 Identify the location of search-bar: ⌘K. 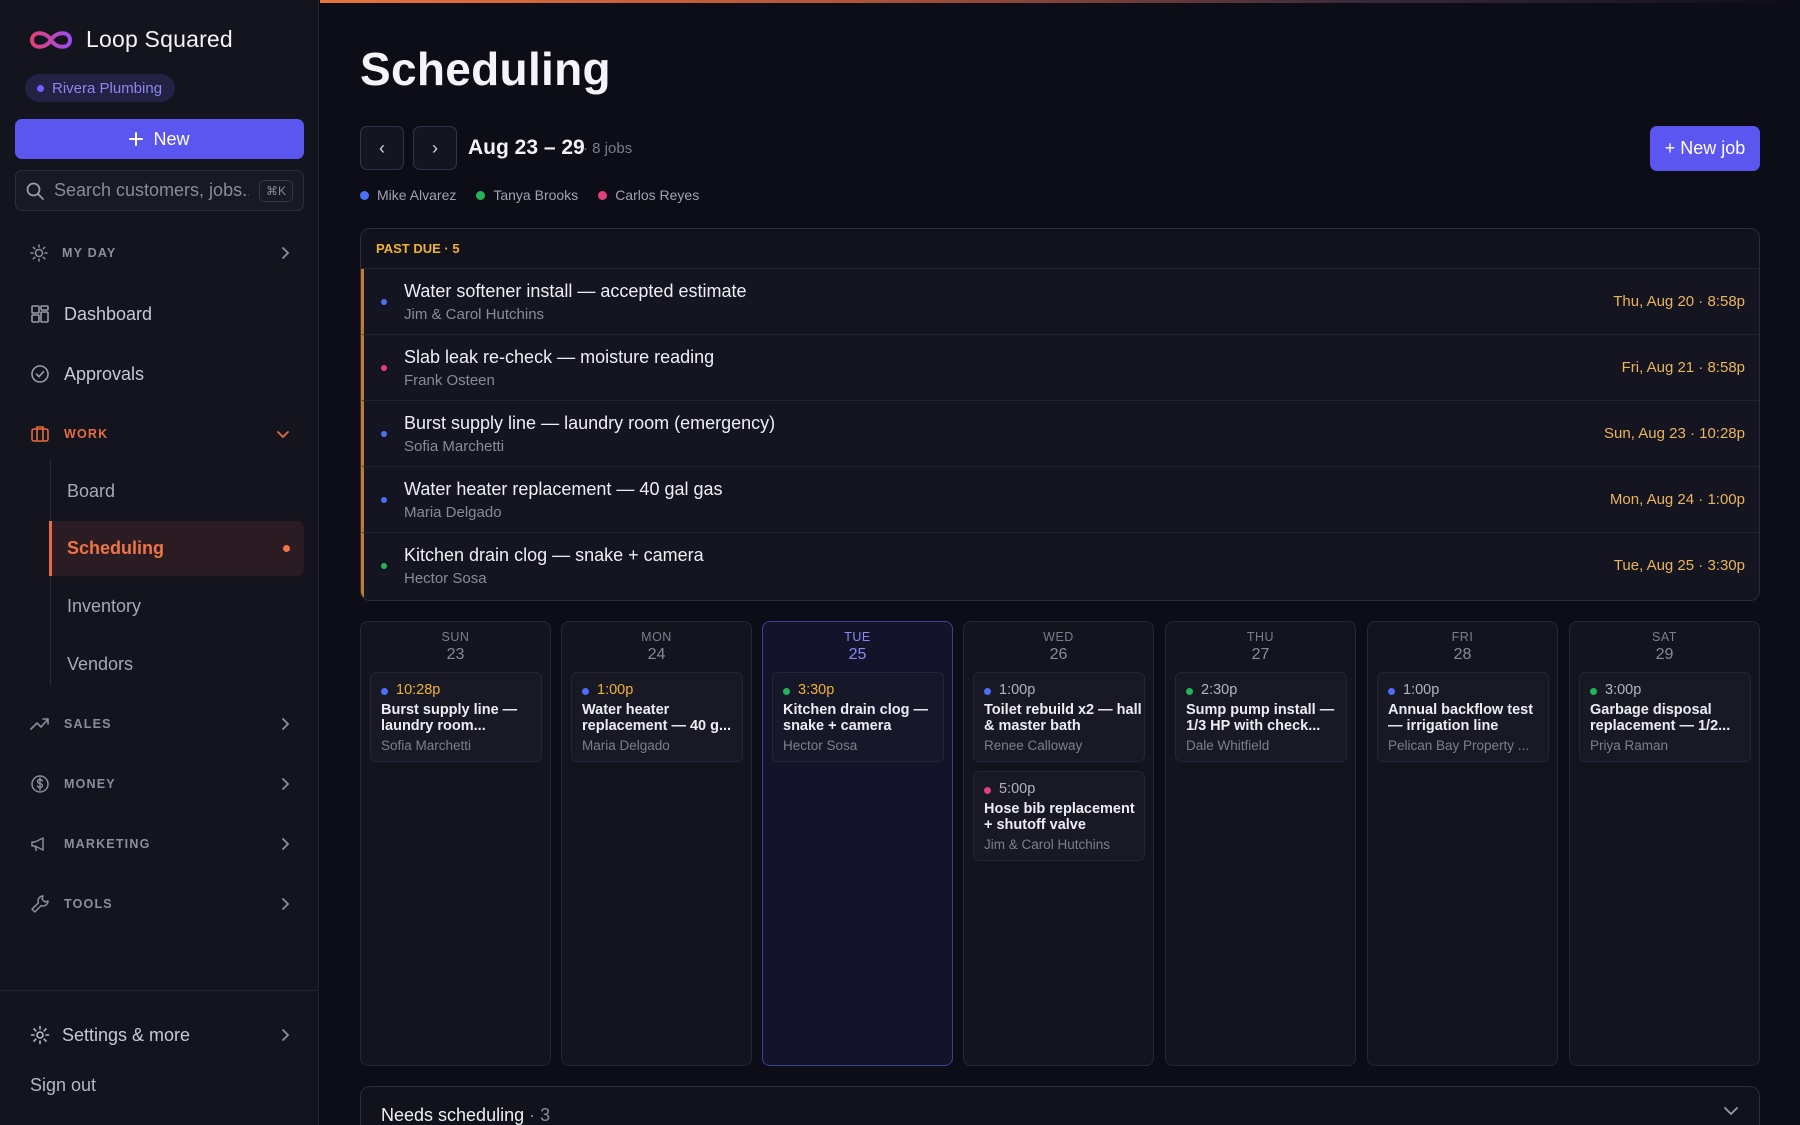
(159, 190).